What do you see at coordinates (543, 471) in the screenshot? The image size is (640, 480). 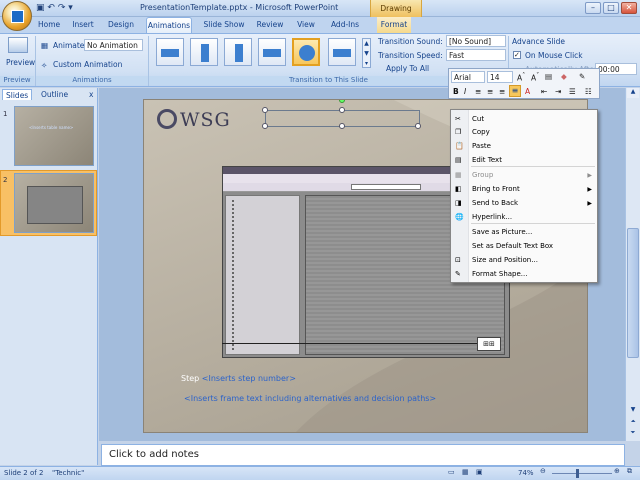 I see `zoom-out-icon: ⊖` at bounding box center [543, 471].